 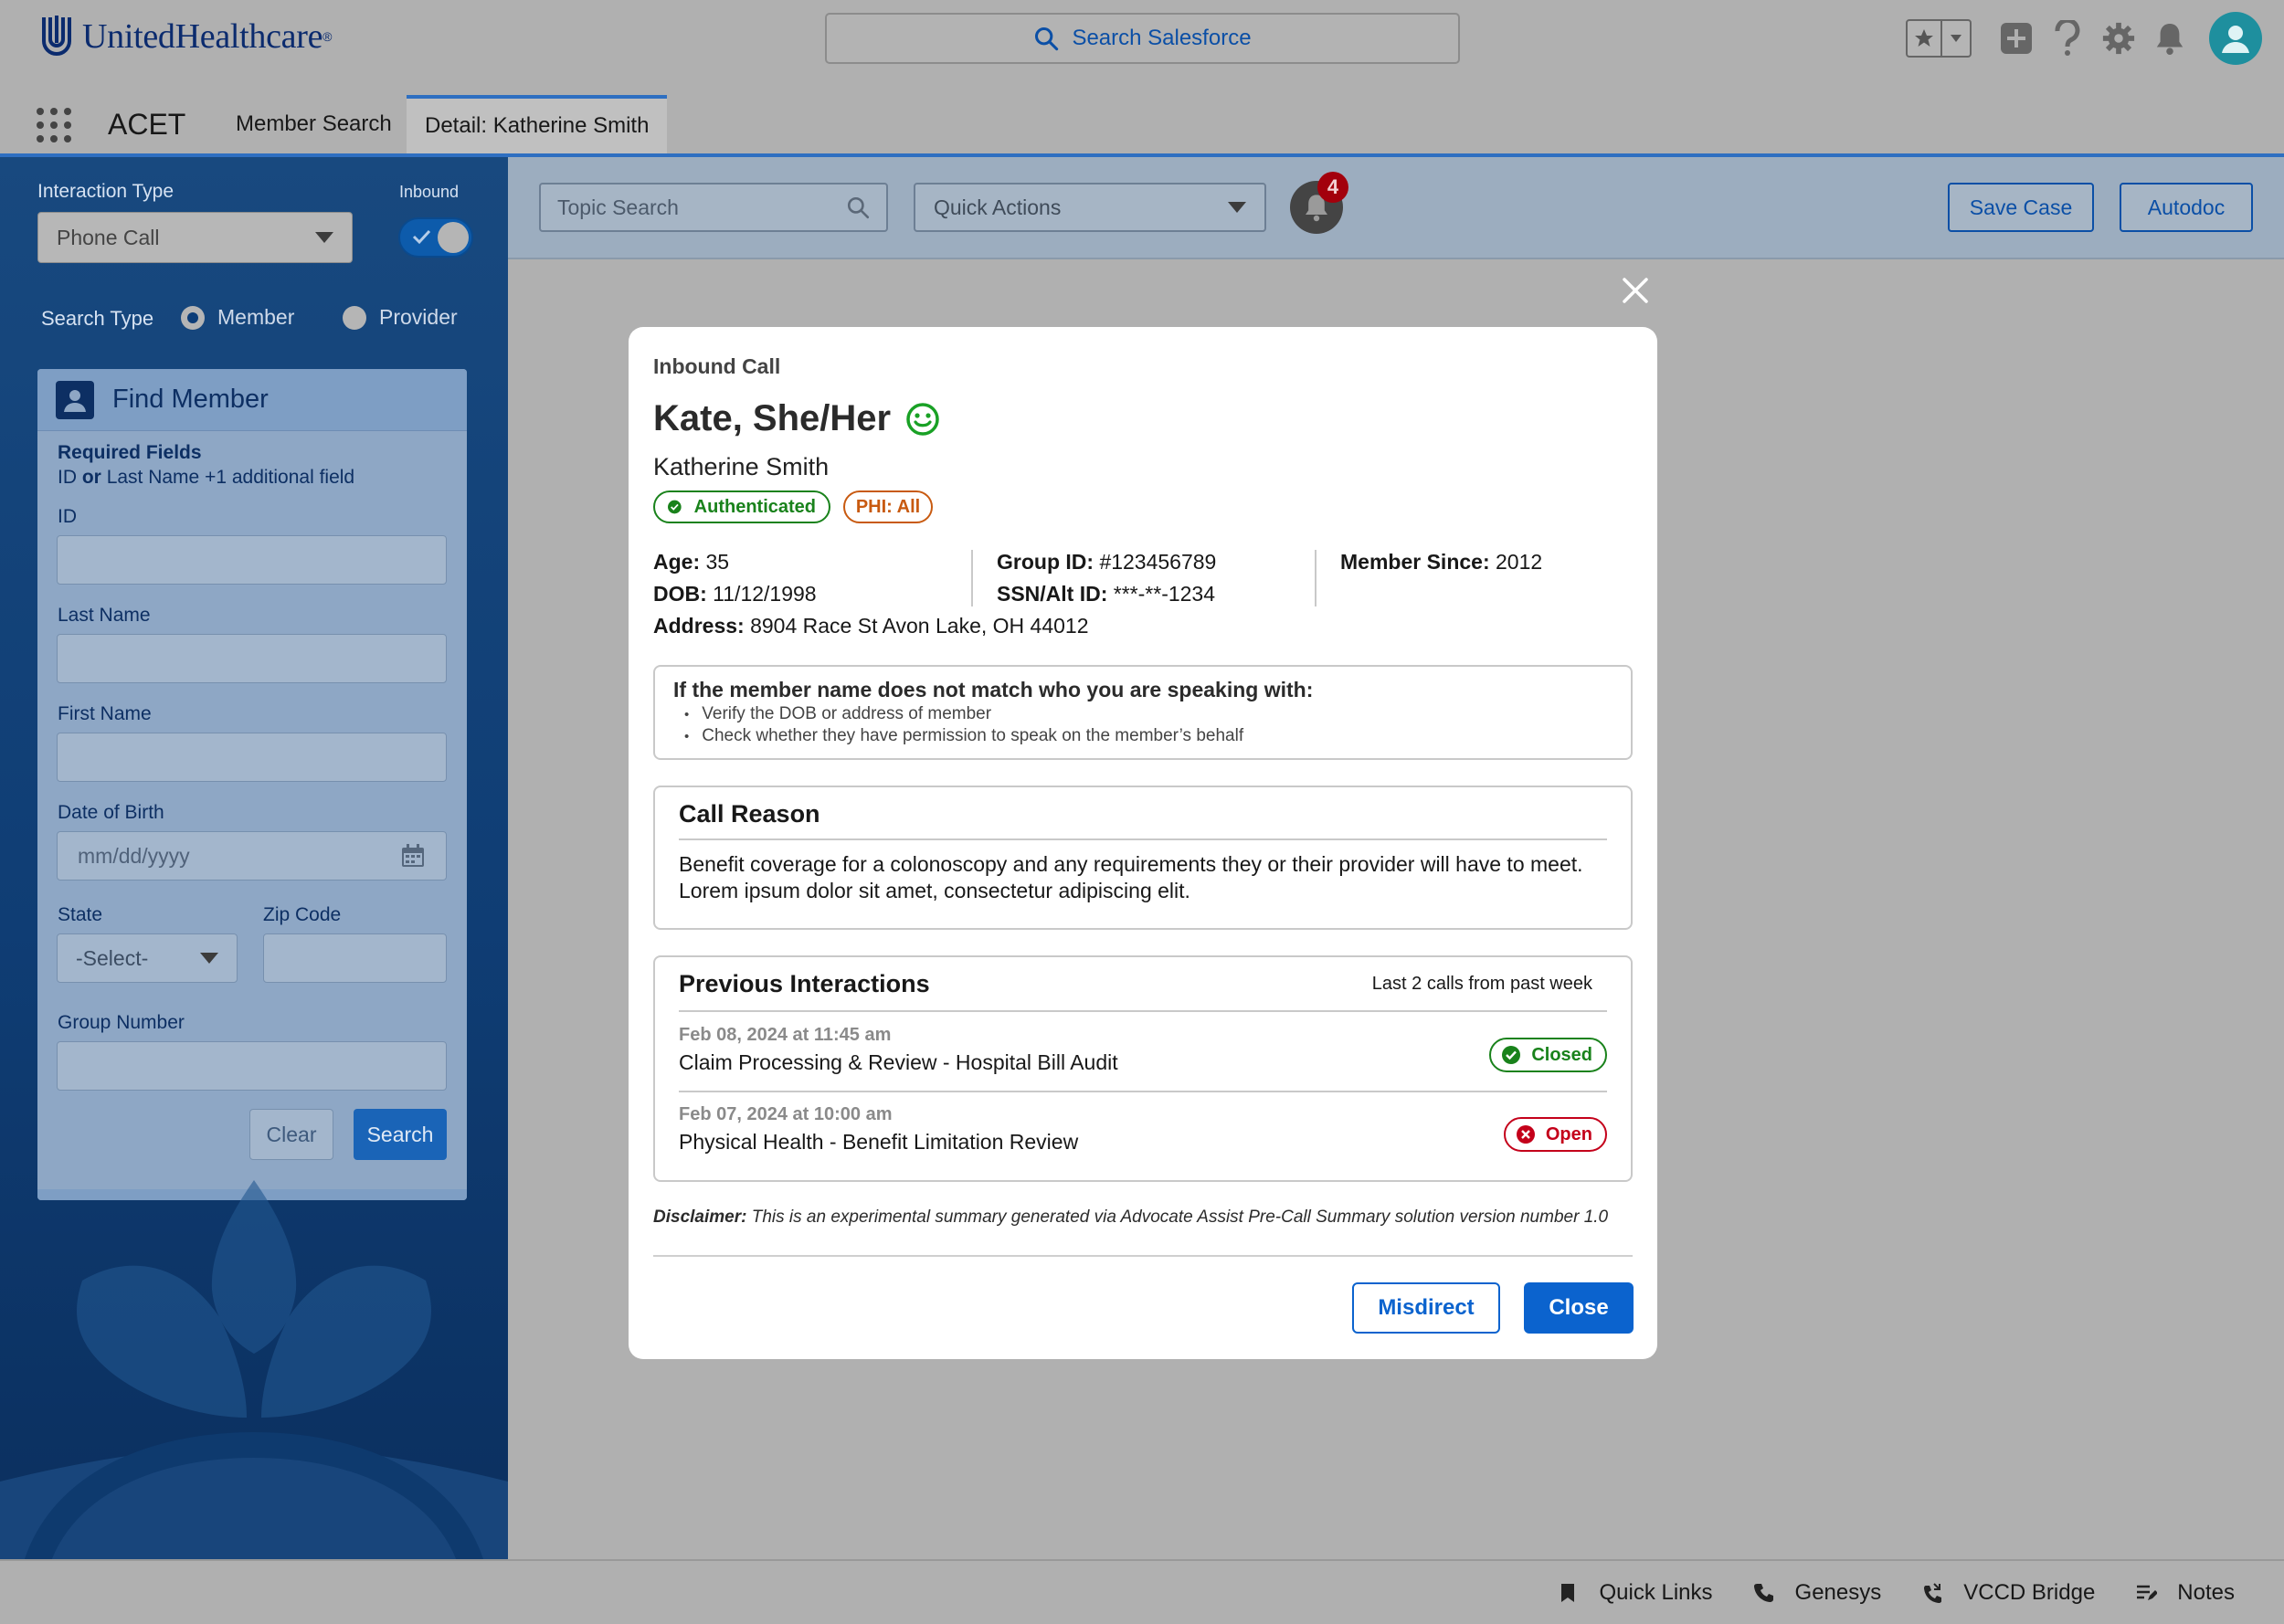 I want to click on utility-vccd-bridge: VCCD Bridge, so click(x=2008, y=1593).